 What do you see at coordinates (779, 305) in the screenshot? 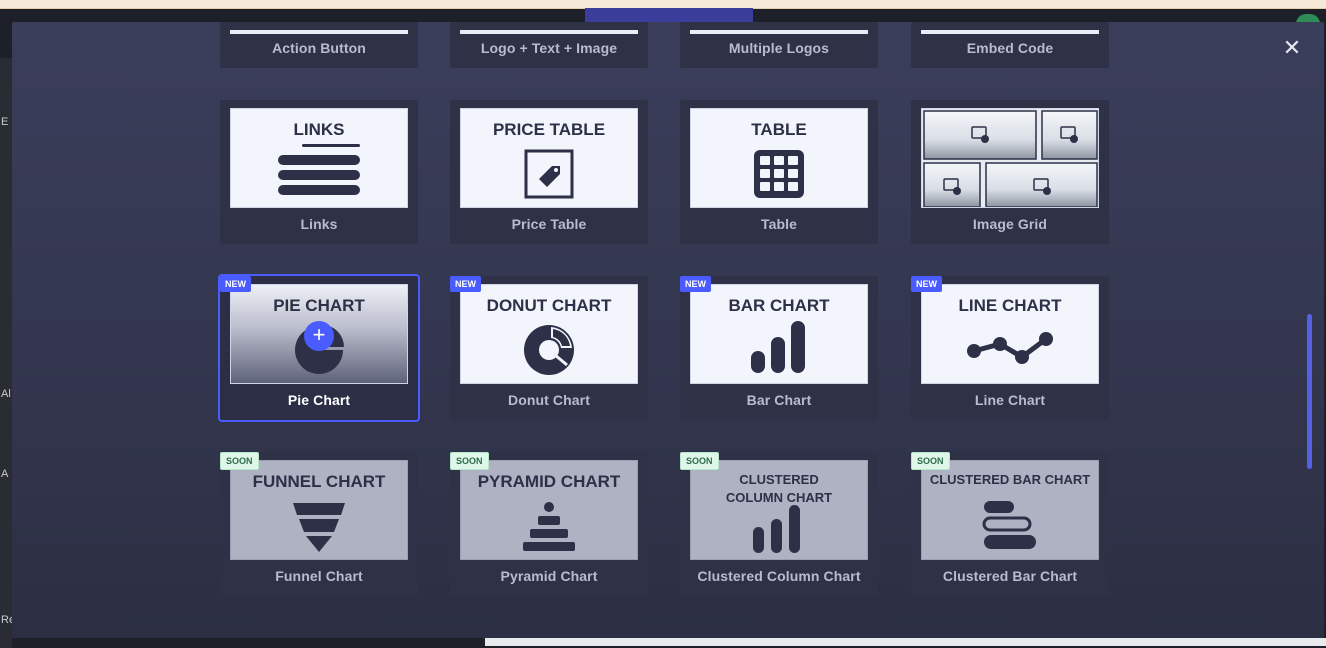
I see `thumbnail-title: BAR CHART` at bounding box center [779, 305].